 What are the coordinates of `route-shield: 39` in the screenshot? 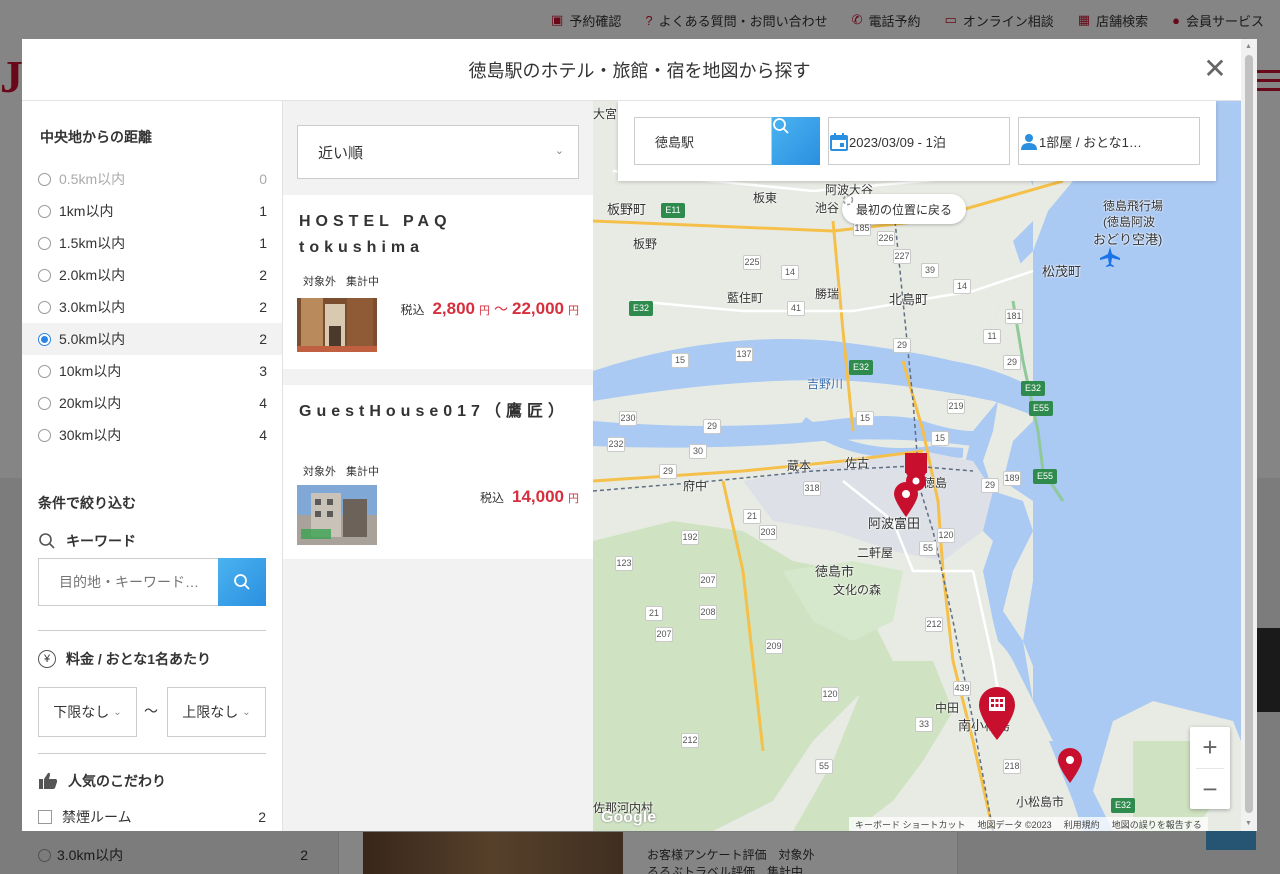 It's located at (930, 270).